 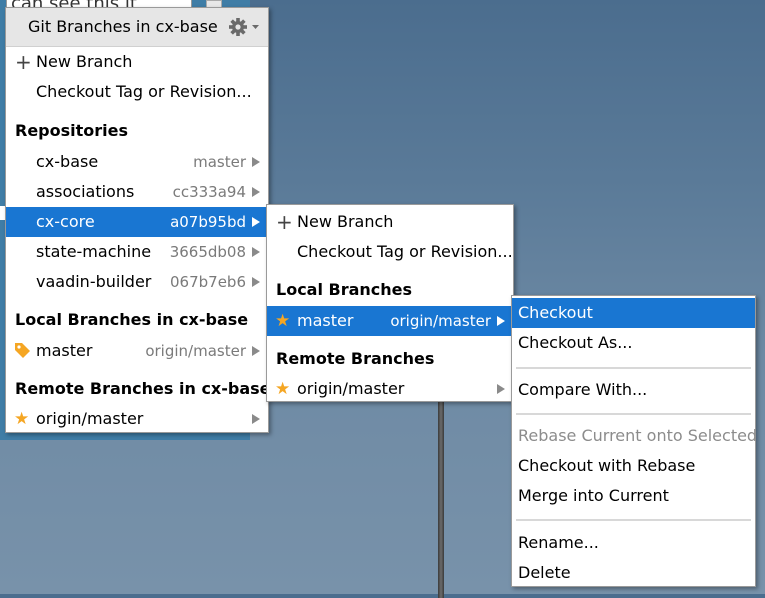 I want to click on menu2-new-branch-item: + New Branch, so click(x=390, y=222).